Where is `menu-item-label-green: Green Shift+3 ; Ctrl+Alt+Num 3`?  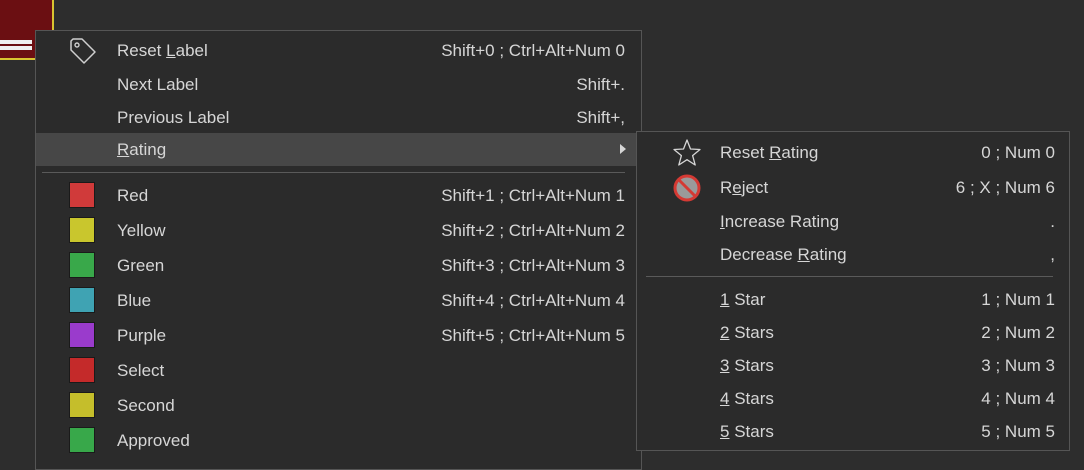
menu-item-label-green: Green Shift+3 ; Ctrl+Alt+Num 3 is located at coordinates (338, 265).